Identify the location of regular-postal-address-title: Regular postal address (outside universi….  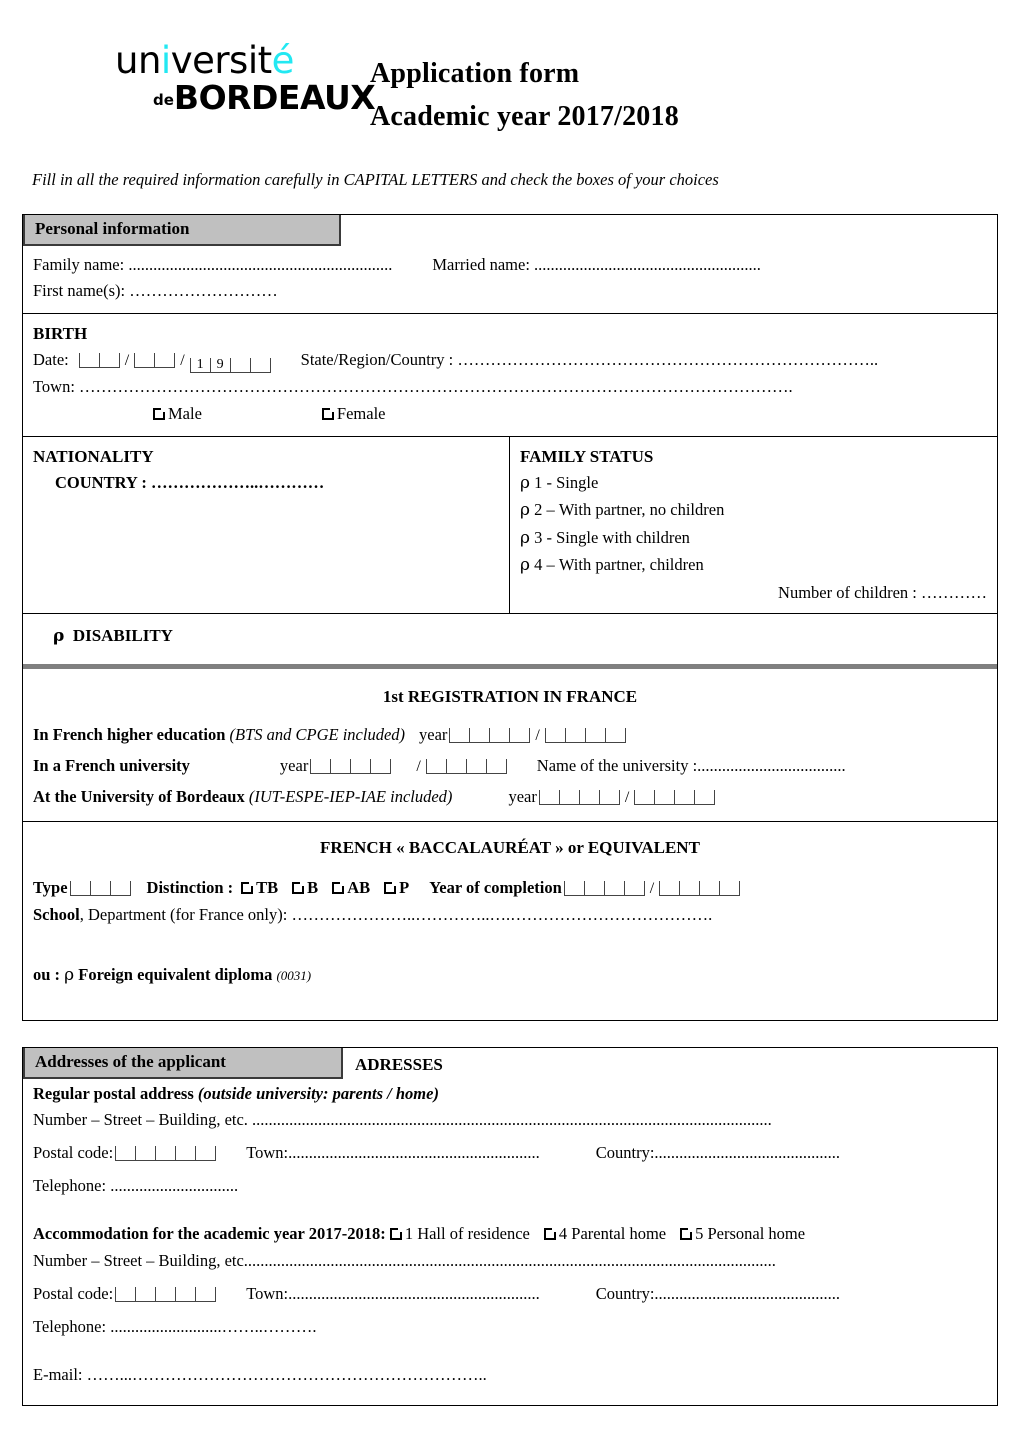
(510, 1094).